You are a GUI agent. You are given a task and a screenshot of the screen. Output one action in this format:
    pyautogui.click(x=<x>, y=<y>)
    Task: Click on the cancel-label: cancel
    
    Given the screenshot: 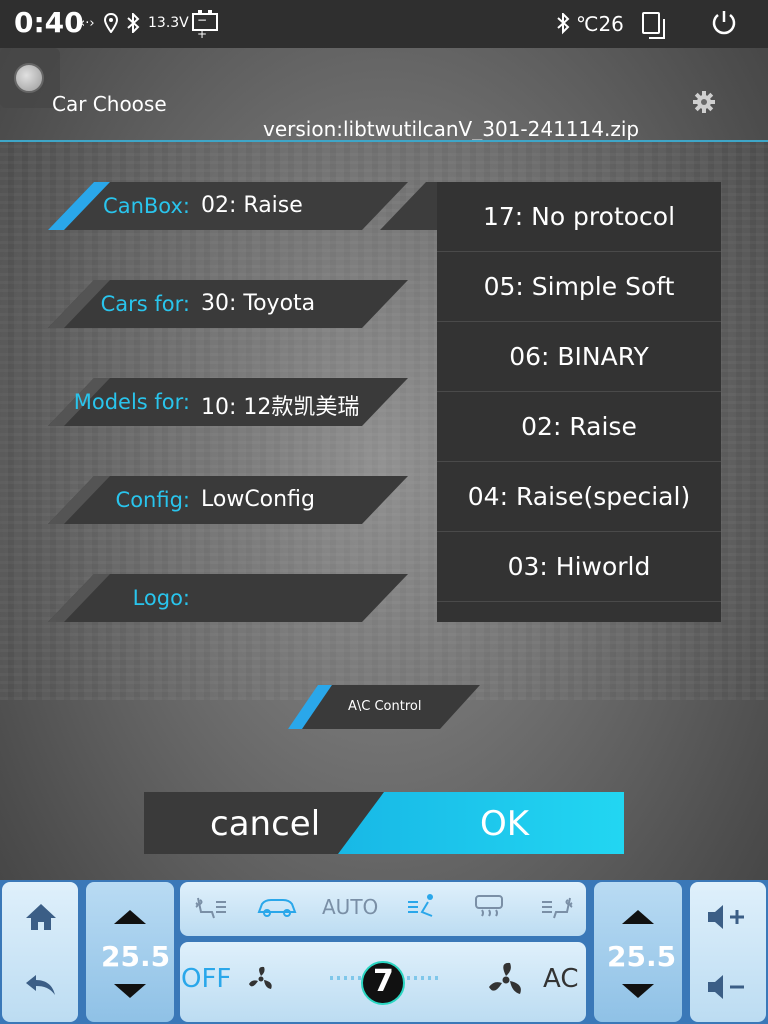 What is the action you would take?
    pyautogui.click(x=265, y=824)
    